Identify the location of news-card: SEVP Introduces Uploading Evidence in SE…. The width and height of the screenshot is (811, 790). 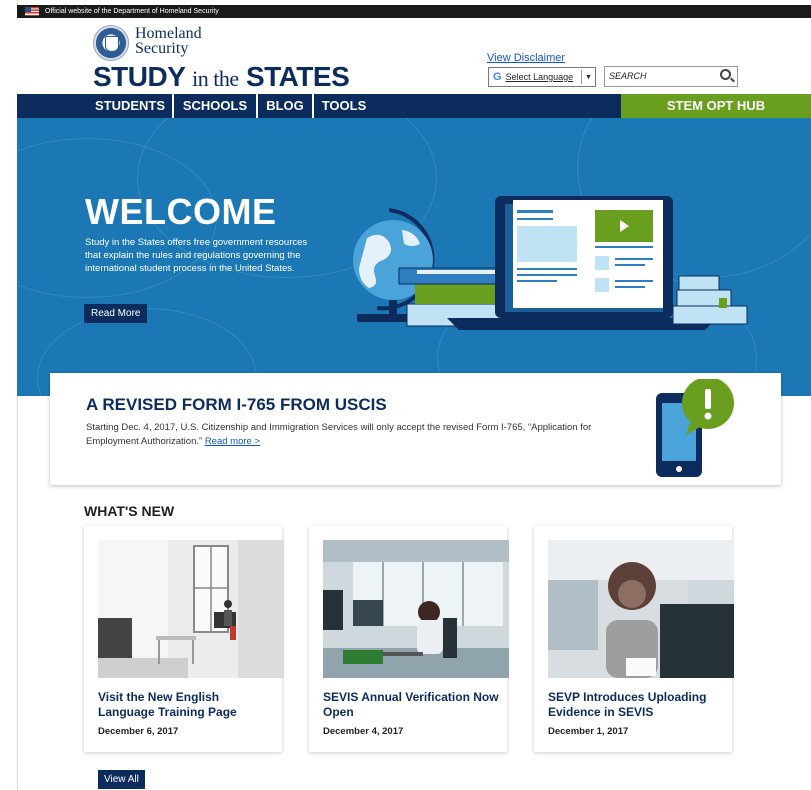
(634, 639).